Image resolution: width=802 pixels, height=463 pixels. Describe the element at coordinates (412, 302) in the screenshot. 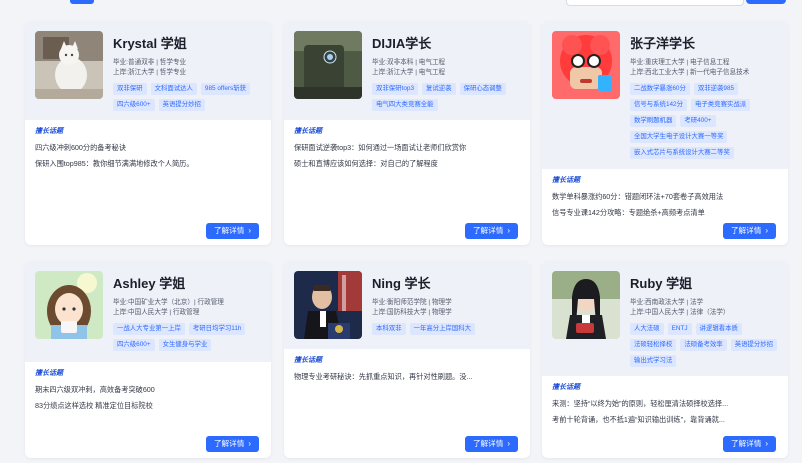

I see `graduated-from: 毕业:衡阳师范学院 | 物理学` at that location.